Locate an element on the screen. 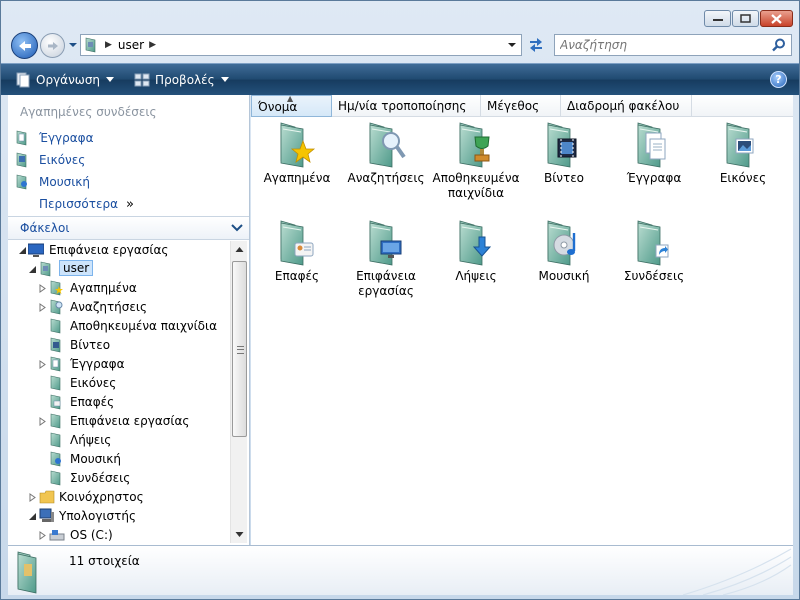  help-button: ? is located at coordinates (778, 79).